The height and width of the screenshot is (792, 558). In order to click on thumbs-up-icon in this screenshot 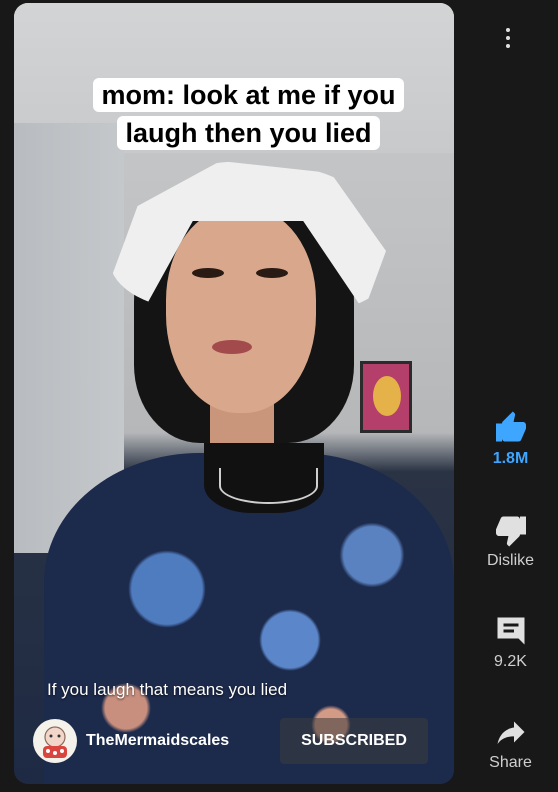, I will do `click(510, 426)`.